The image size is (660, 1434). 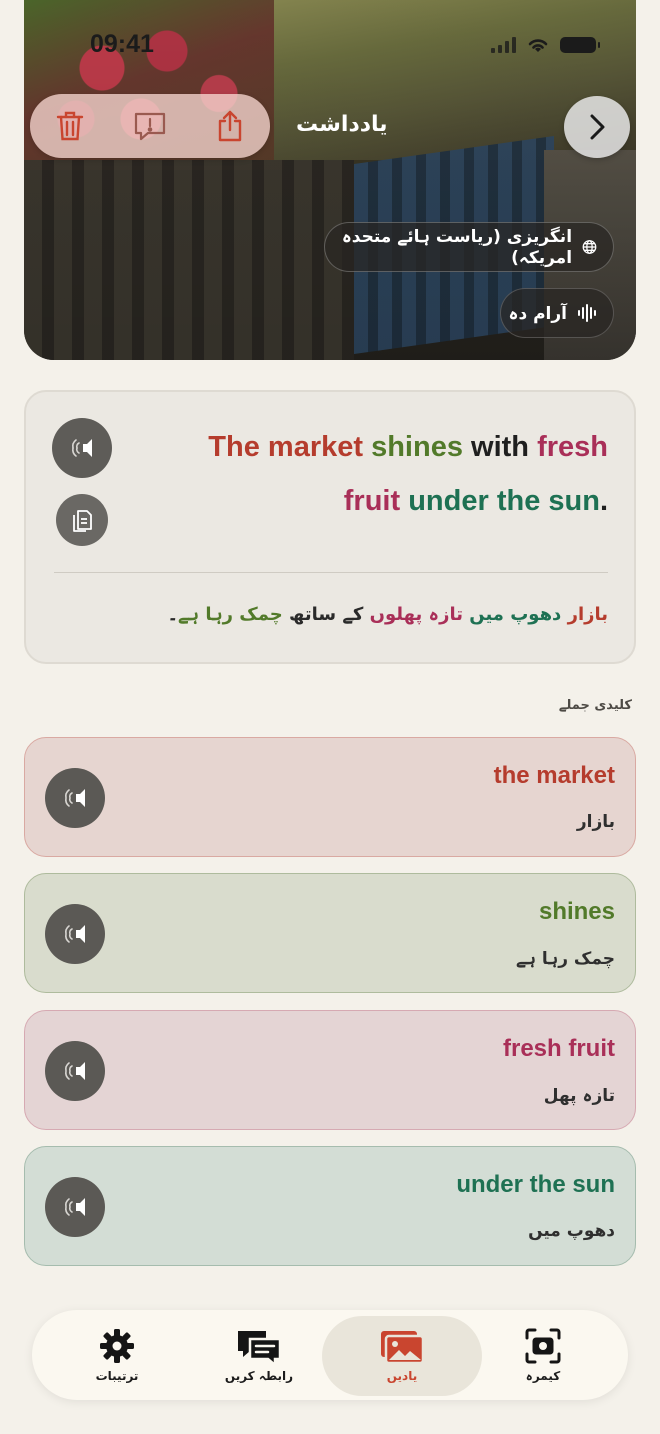 What do you see at coordinates (117, 1376) in the screenshot?
I see `tab-label: ترتیبات` at bounding box center [117, 1376].